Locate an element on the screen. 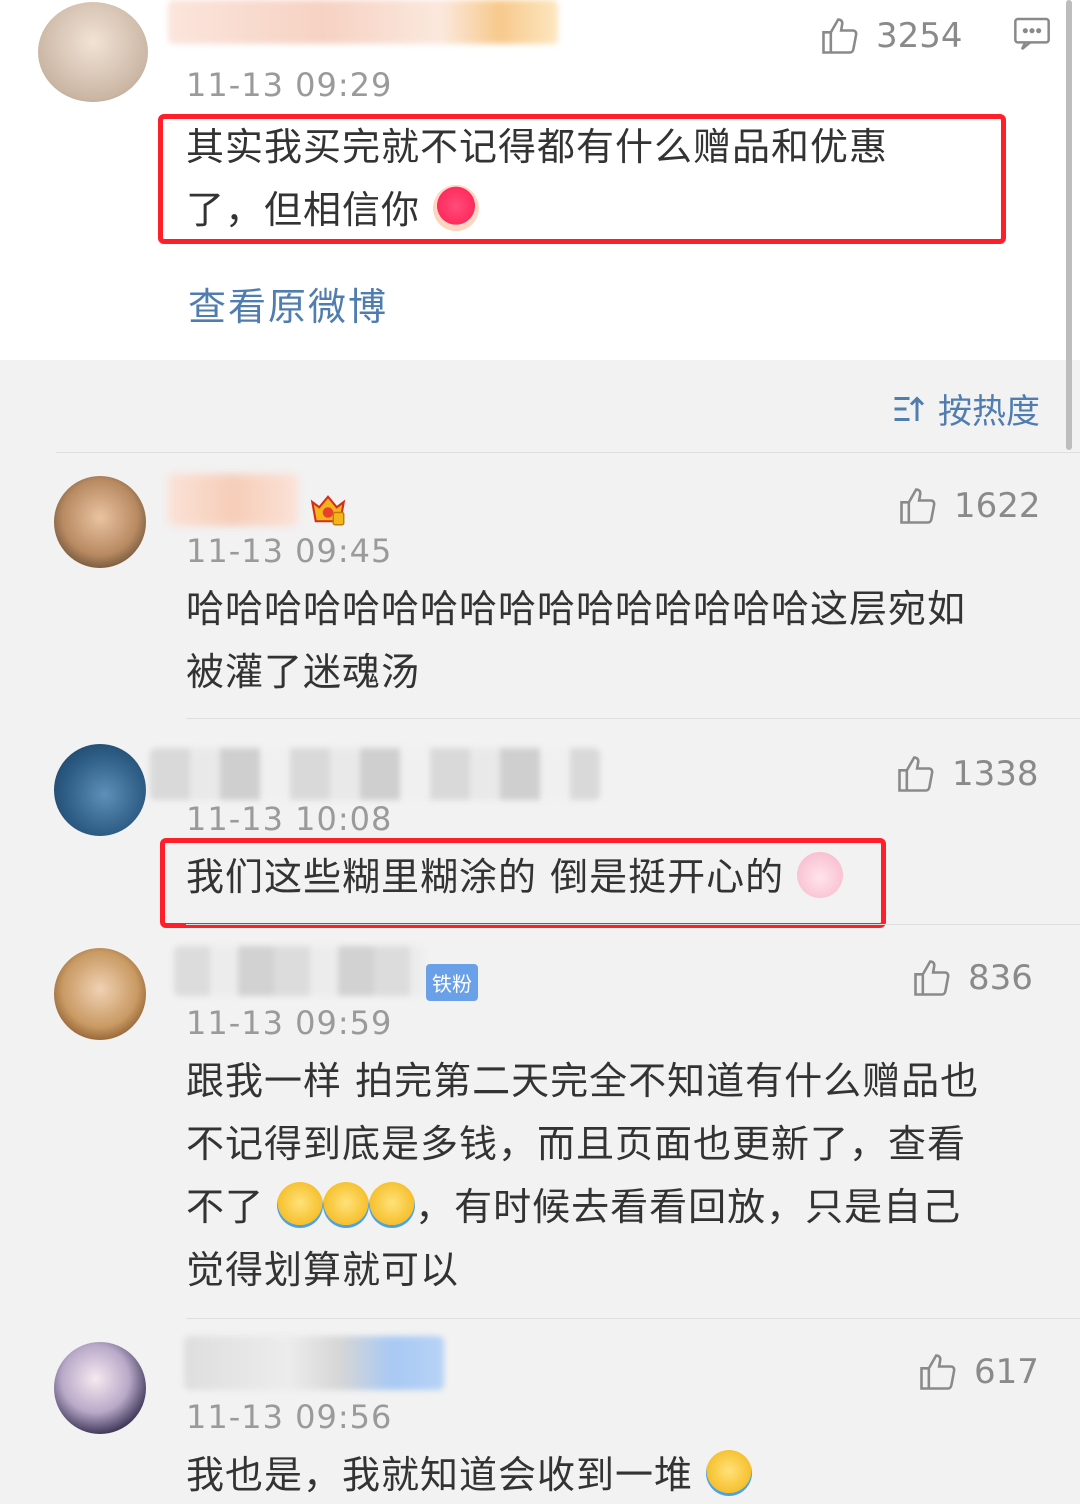 Image resolution: width=1080 pixels, height=1504 pixels. comment-time: 11-13 09:45 is located at coordinates (289, 551).